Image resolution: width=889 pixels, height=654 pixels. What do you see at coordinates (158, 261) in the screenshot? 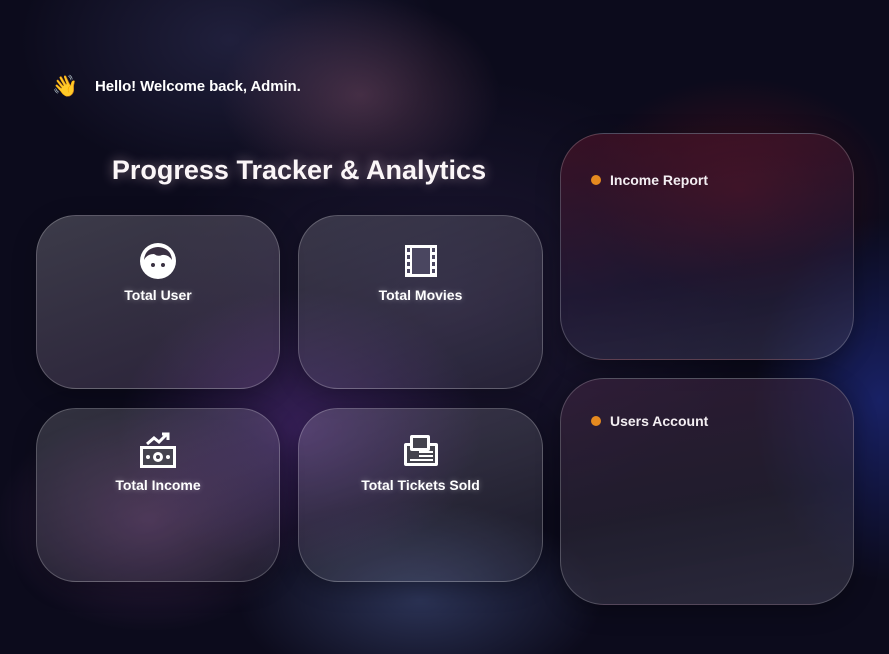
I see `user-face-icon` at bounding box center [158, 261].